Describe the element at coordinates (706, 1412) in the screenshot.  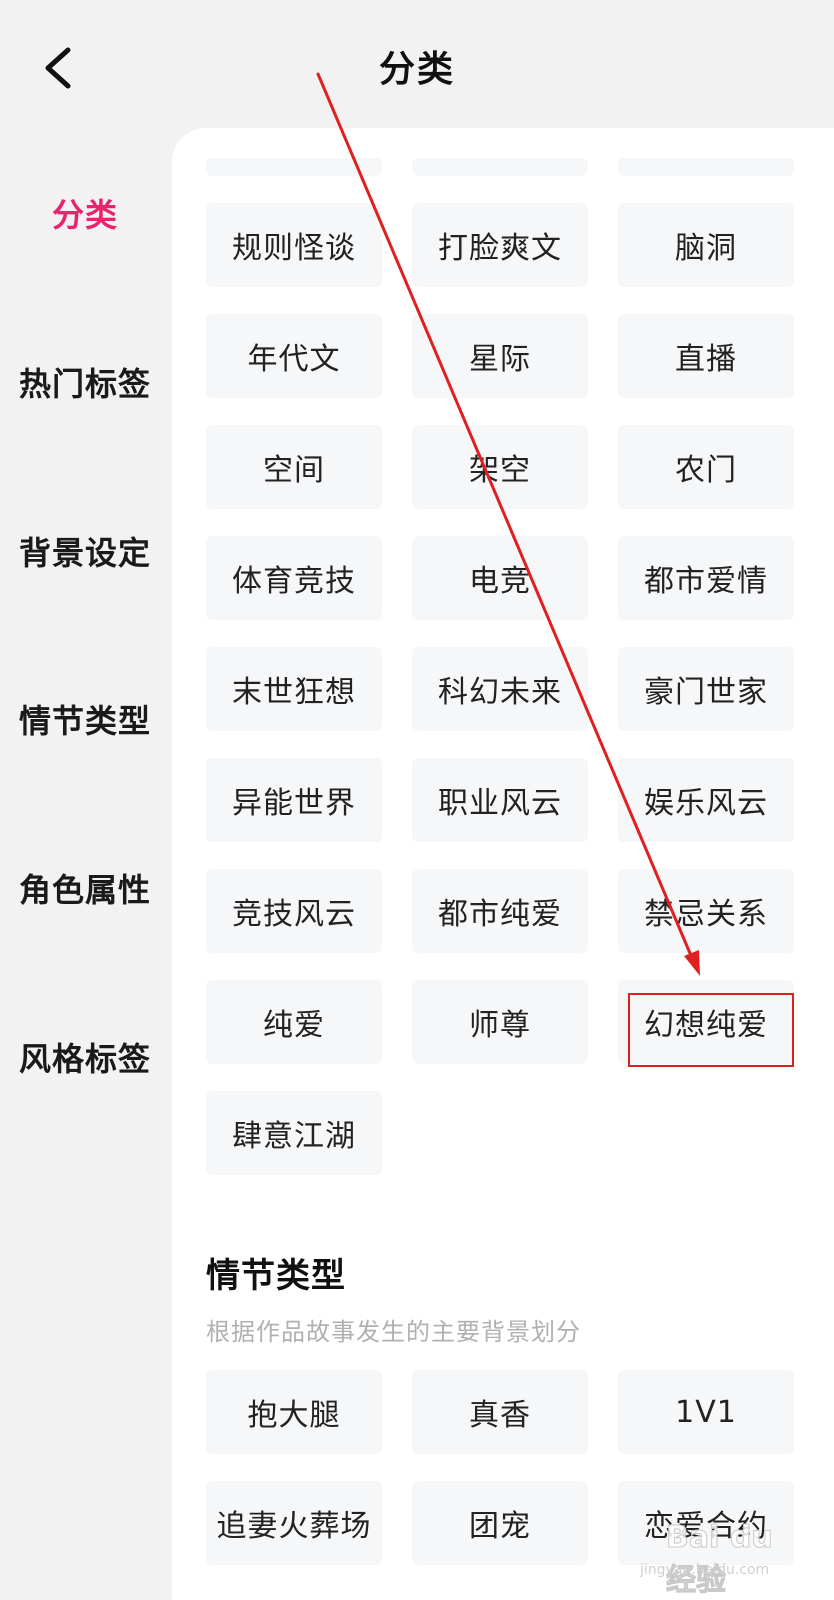
I see `tag-item: 1V1` at that location.